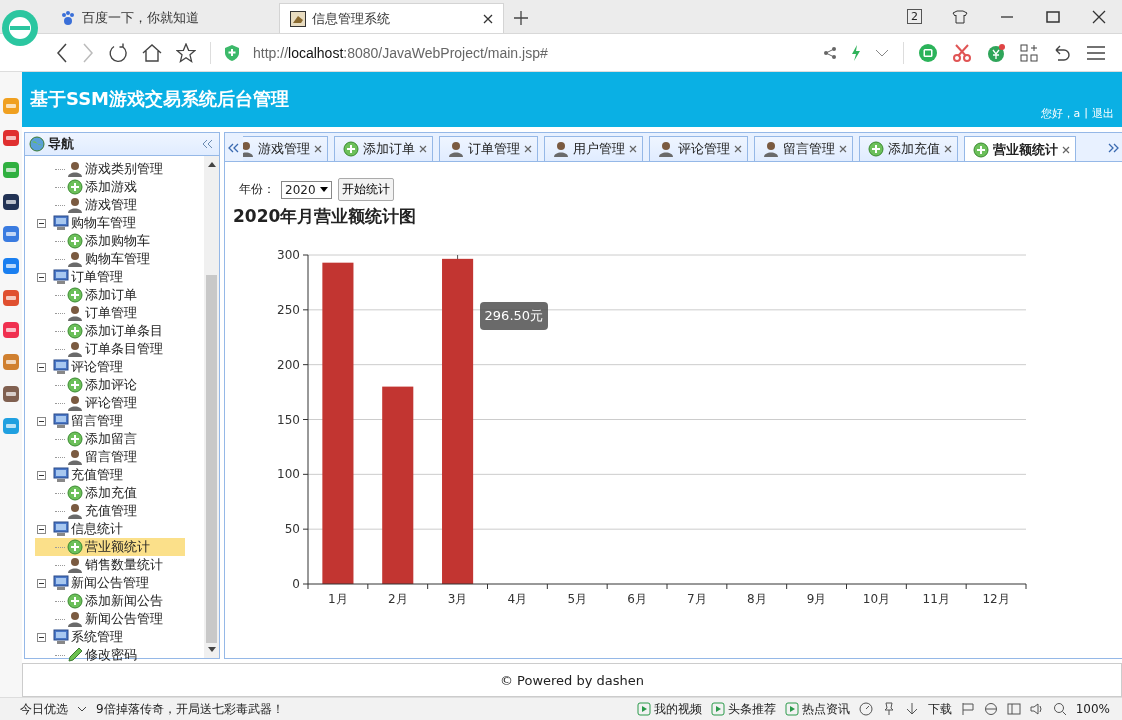 The width and height of the screenshot is (1122, 720). What do you see at coordinates (97, 475) in the screenshot?
I see `tree-group: 充值管理` at bounding box center [97, 475].